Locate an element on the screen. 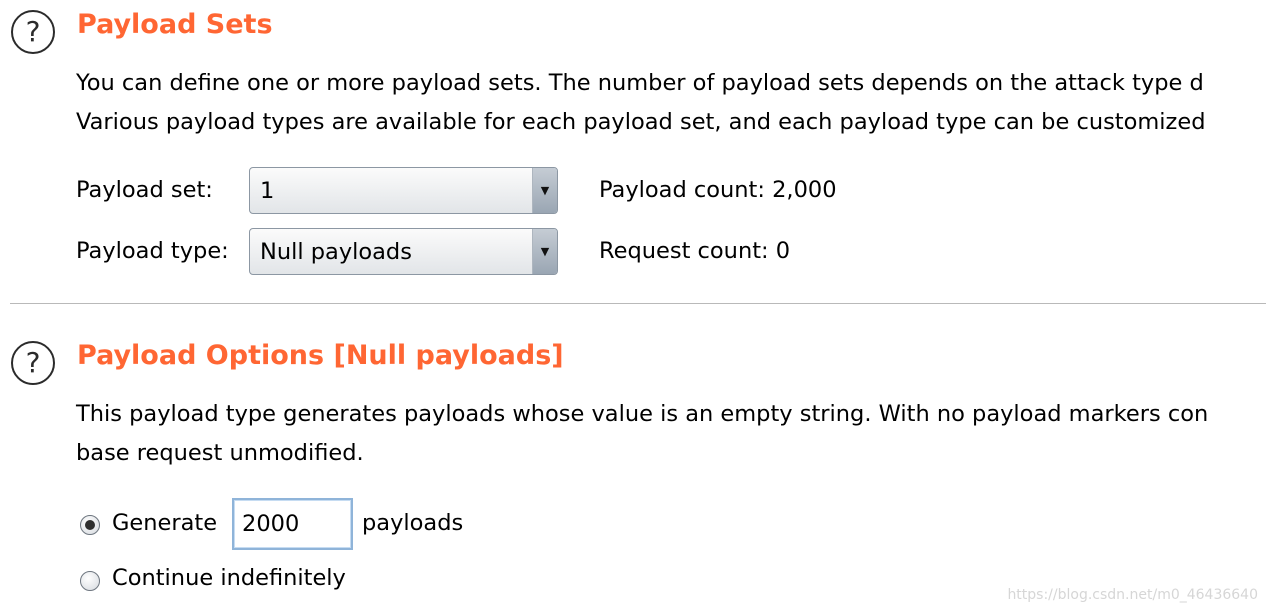 The height and width of the screenshot is (611, 1266). request-count-text: Request count: 0 is located at coordinates (695, 251).